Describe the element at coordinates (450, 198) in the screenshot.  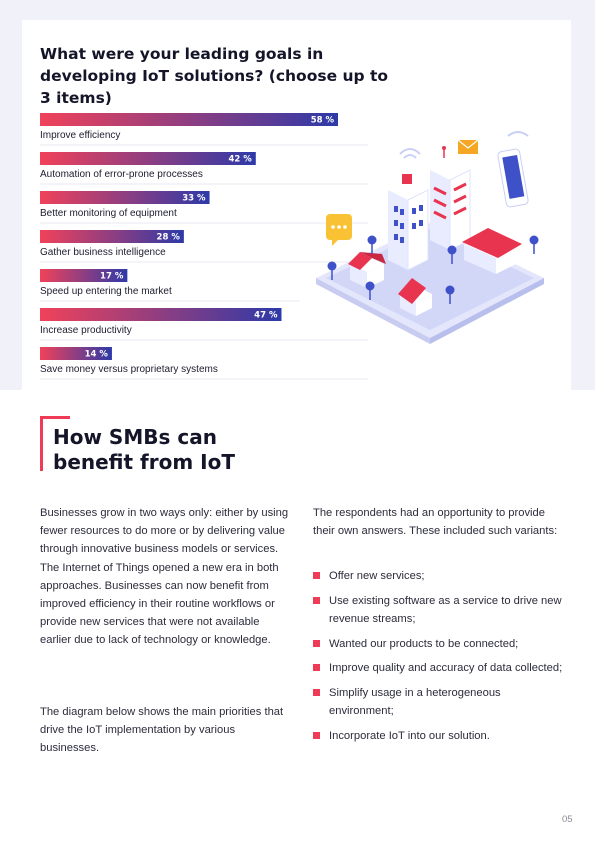
I see `tower-building-icon` at that location.